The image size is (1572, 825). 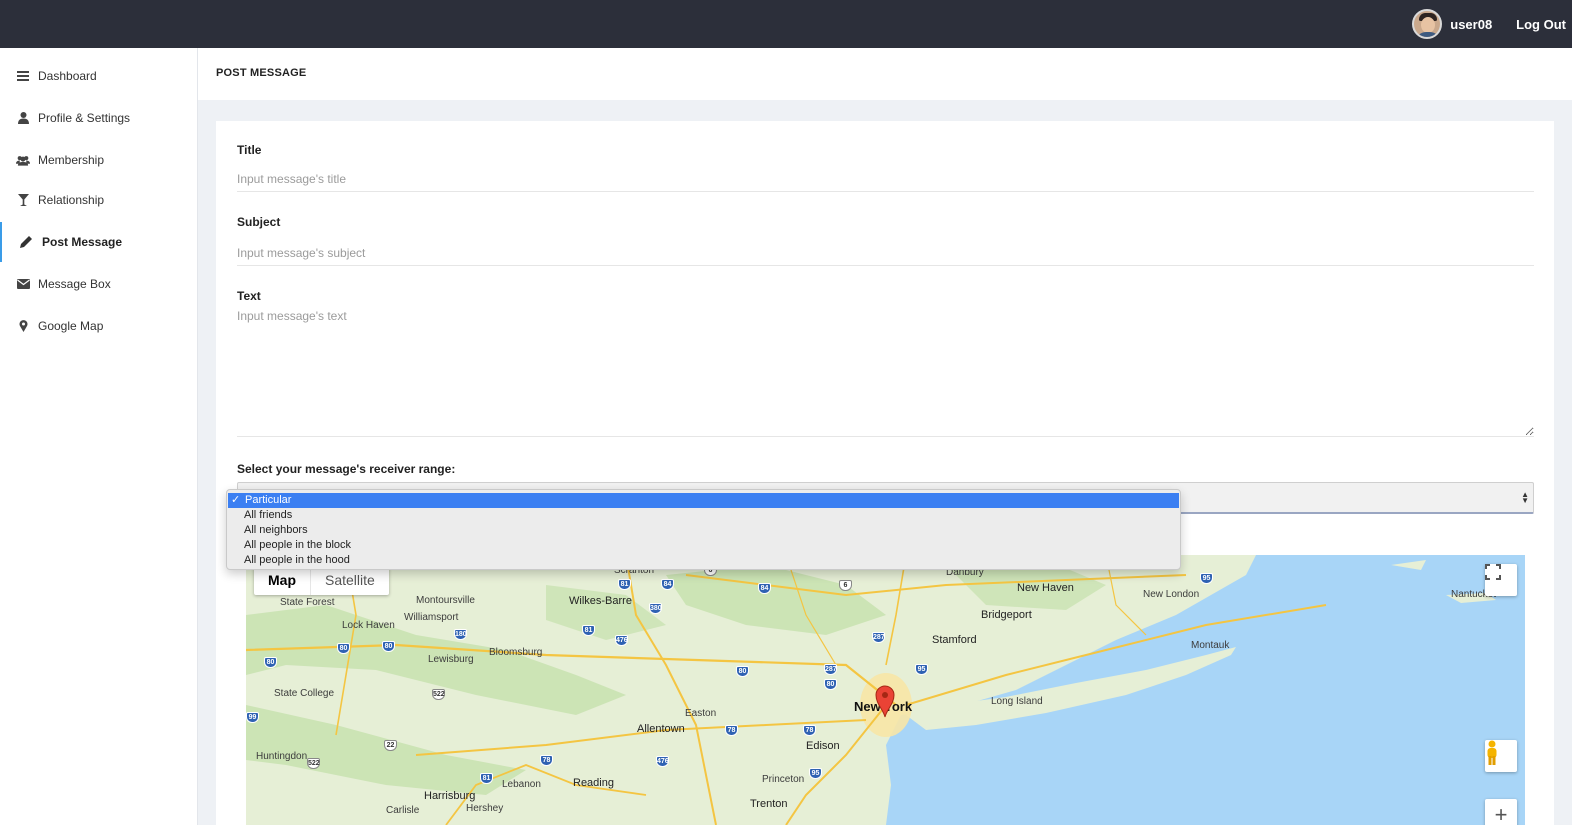 I want to click on highway-shield: 380, so click(x=655, y=608).